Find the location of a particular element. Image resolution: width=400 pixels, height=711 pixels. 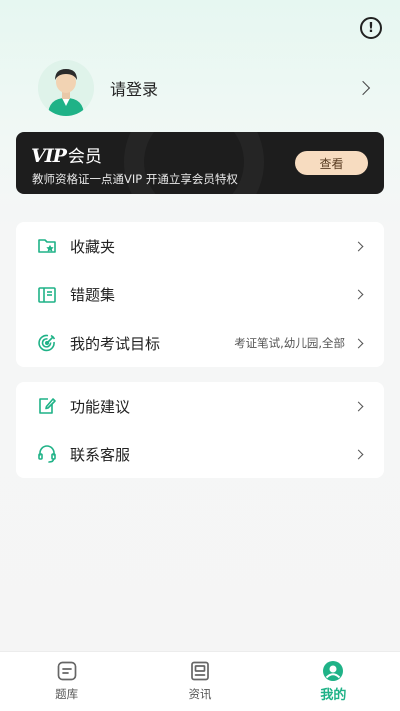

vip-view-button: 查看 is located at coordinates (331, 163).